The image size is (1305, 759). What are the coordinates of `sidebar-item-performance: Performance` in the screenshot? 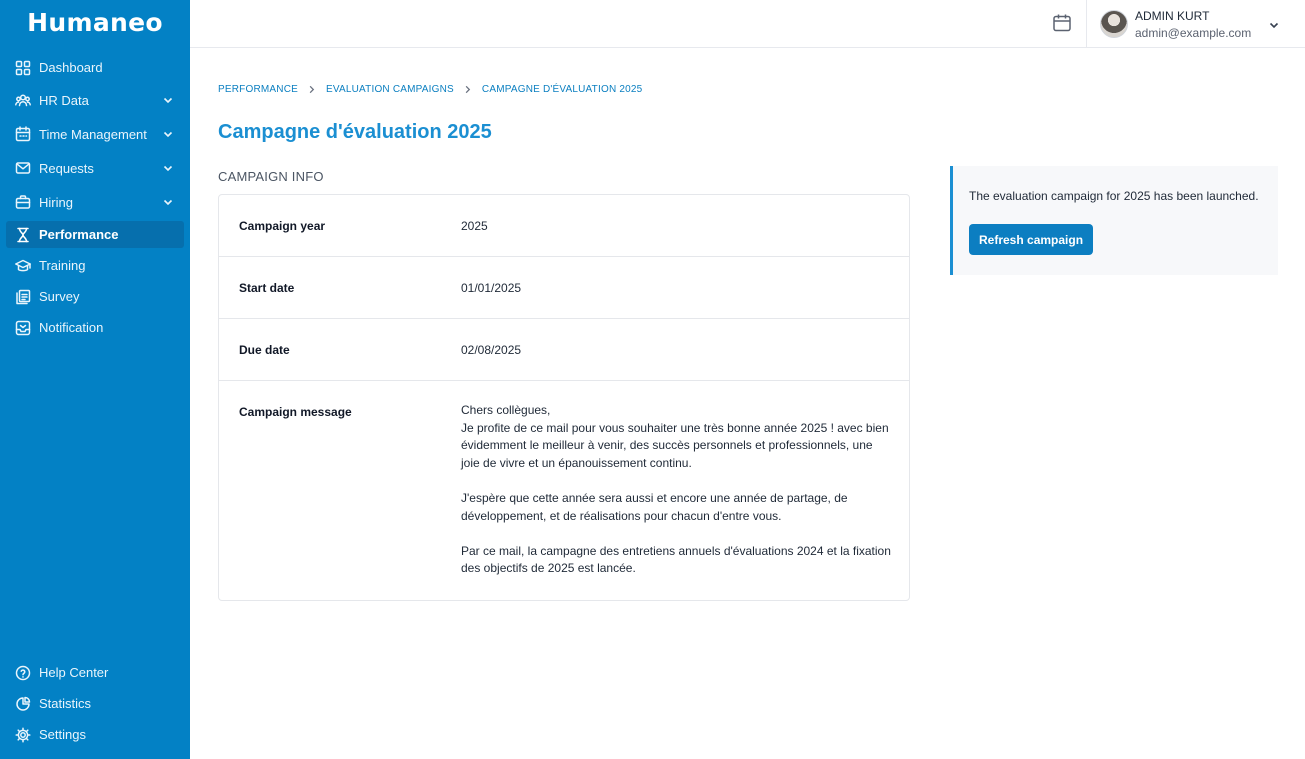 It's located at (95, 234).